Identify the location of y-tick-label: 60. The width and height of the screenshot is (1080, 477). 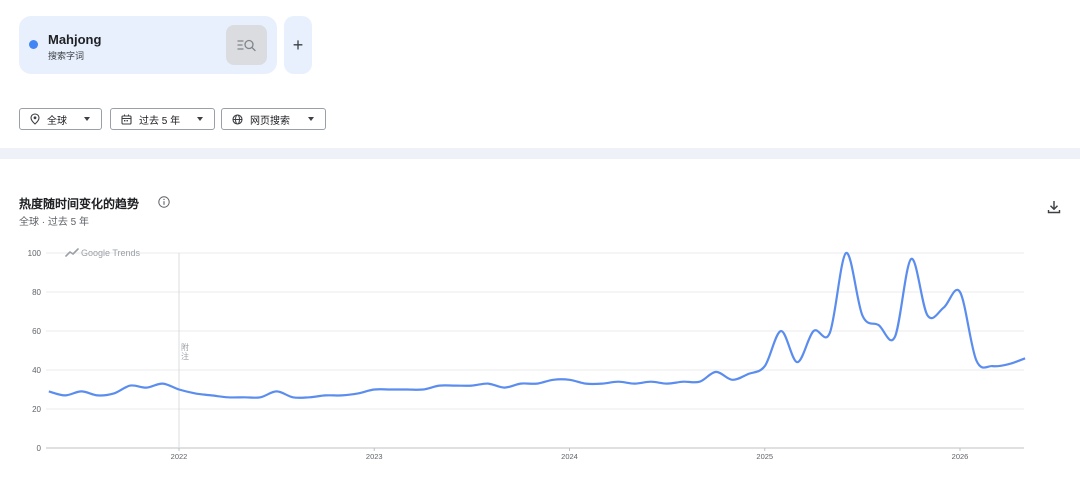
(36, 331).